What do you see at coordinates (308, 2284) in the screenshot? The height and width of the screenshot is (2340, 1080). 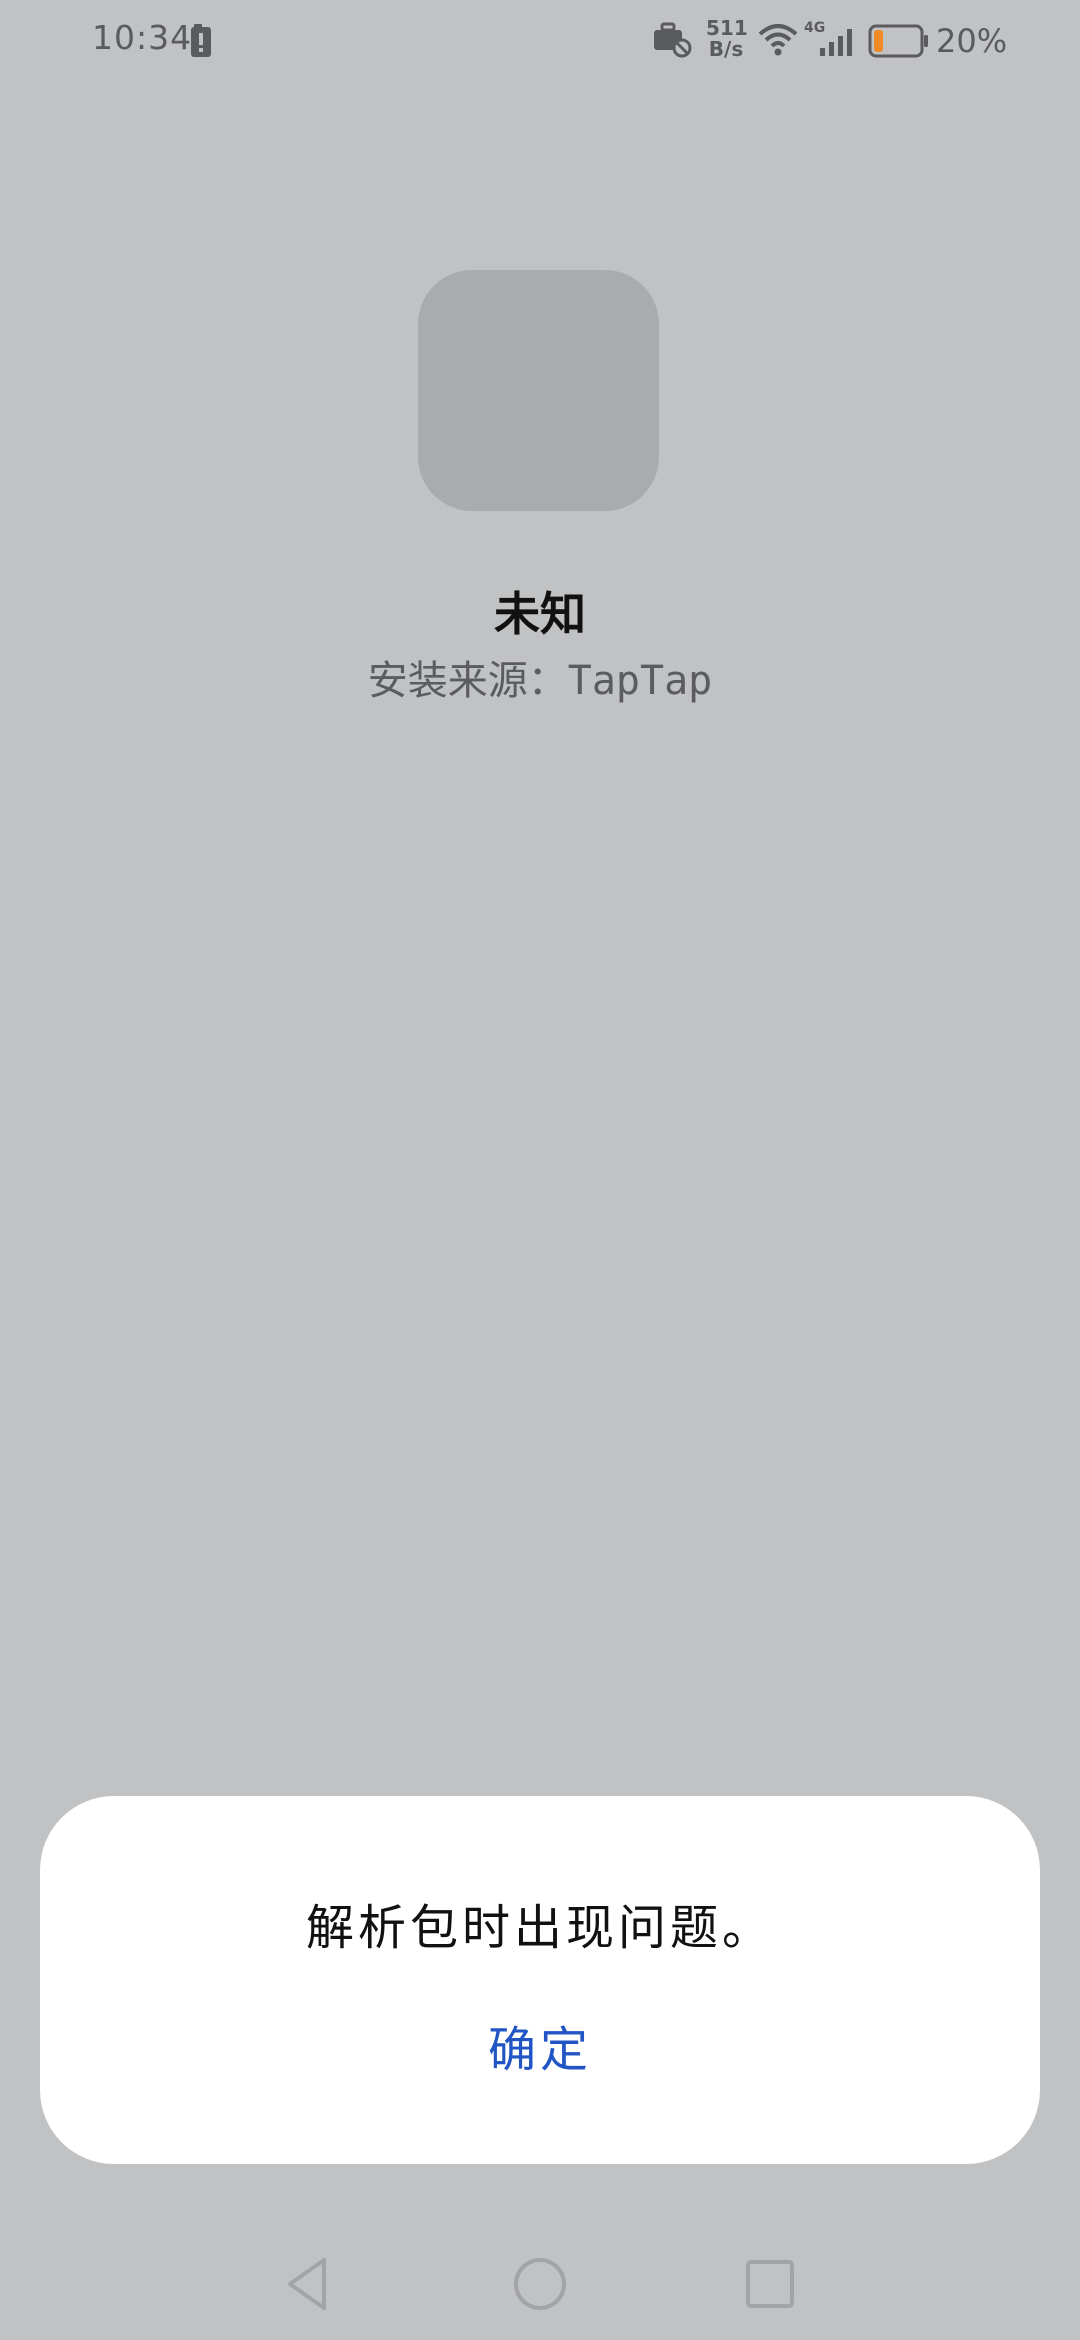 I see `back-icon` at bounding box center [308, 2284].